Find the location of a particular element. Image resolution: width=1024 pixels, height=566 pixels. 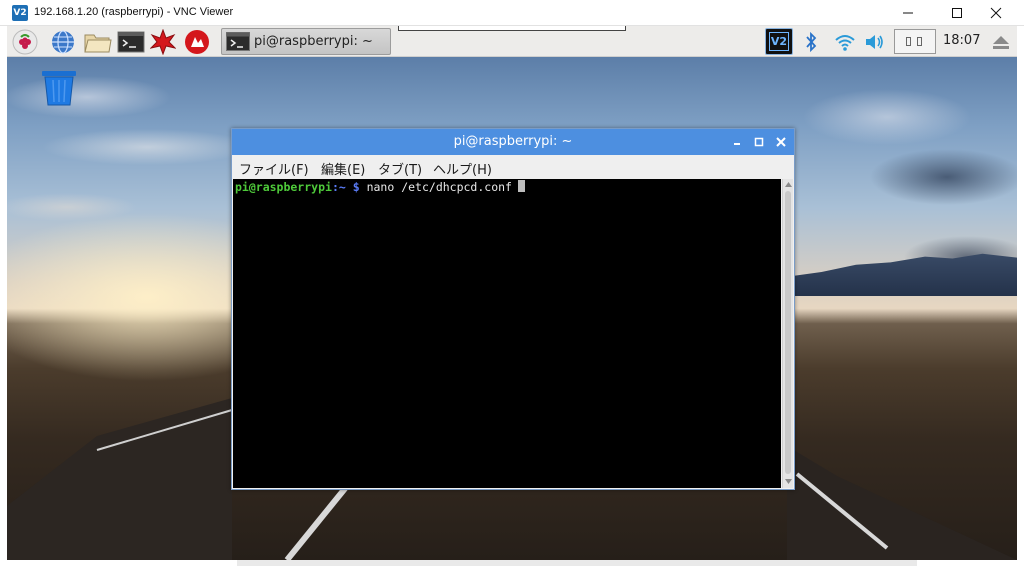

scroll-up-arrow-icon is located at coordinates (788, 184).